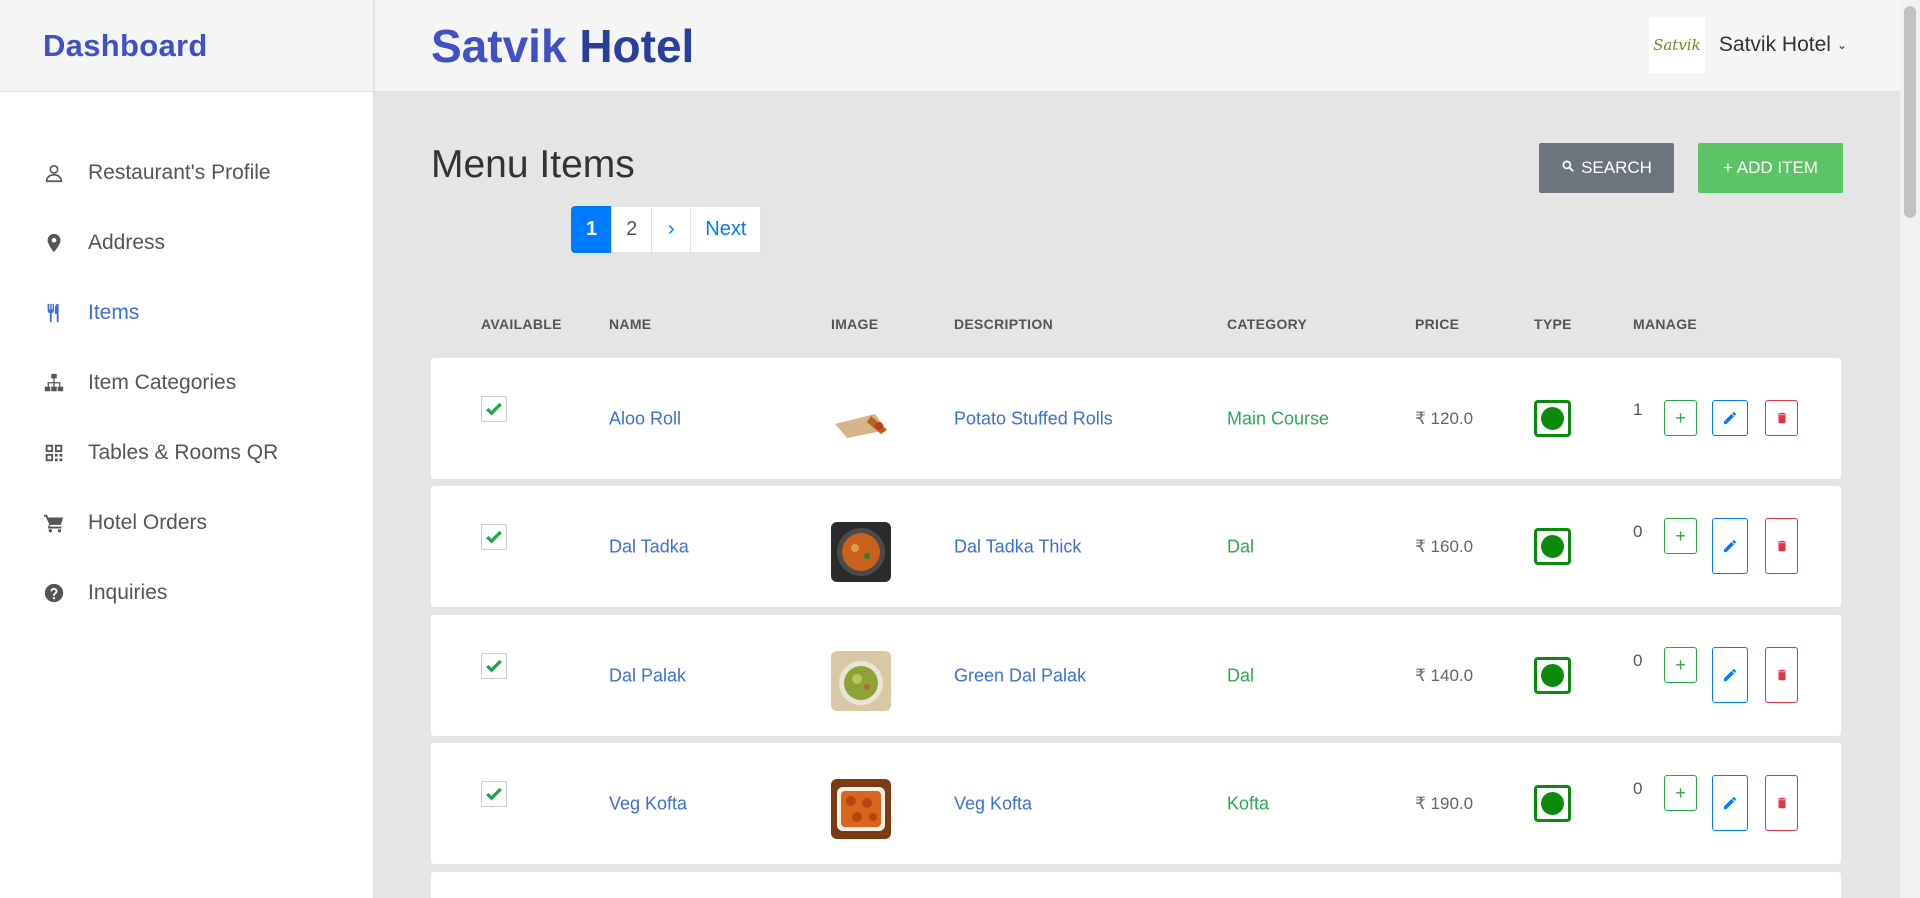  I want to click on dashboard-title: Dashboard, so click(125, 46).